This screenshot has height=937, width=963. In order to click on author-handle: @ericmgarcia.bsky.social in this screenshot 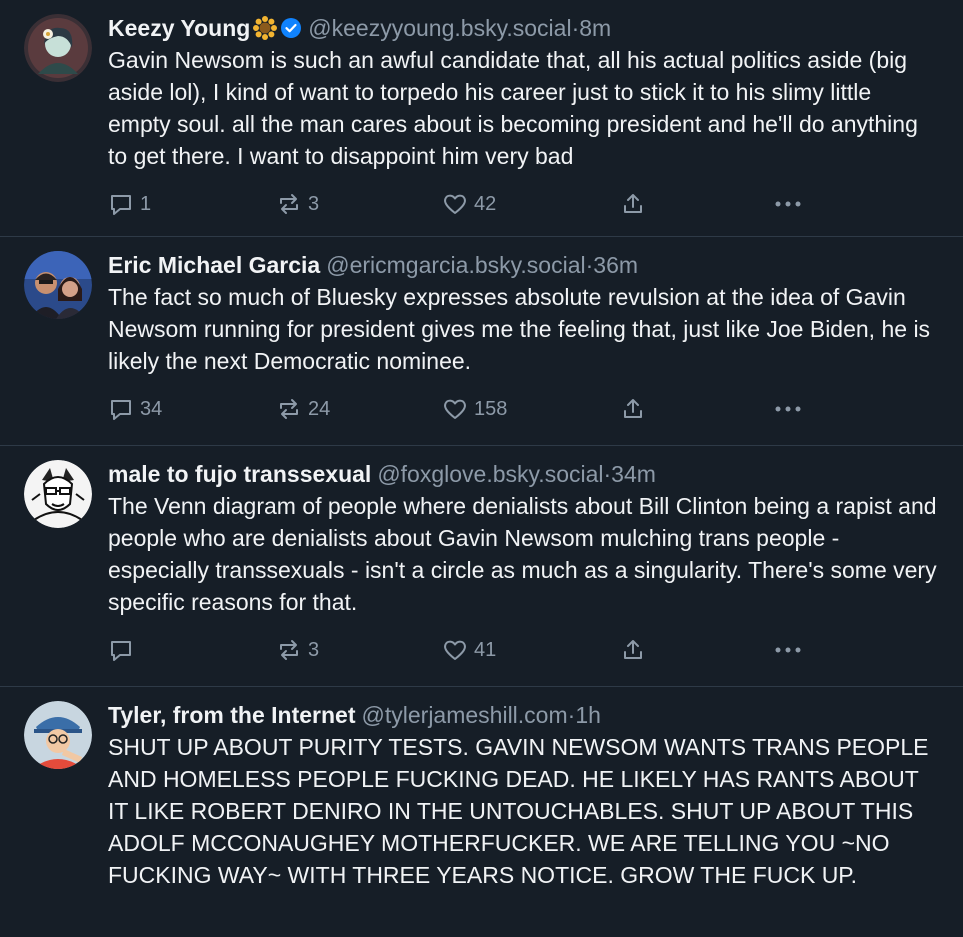, I will do `click(455, 265)`.